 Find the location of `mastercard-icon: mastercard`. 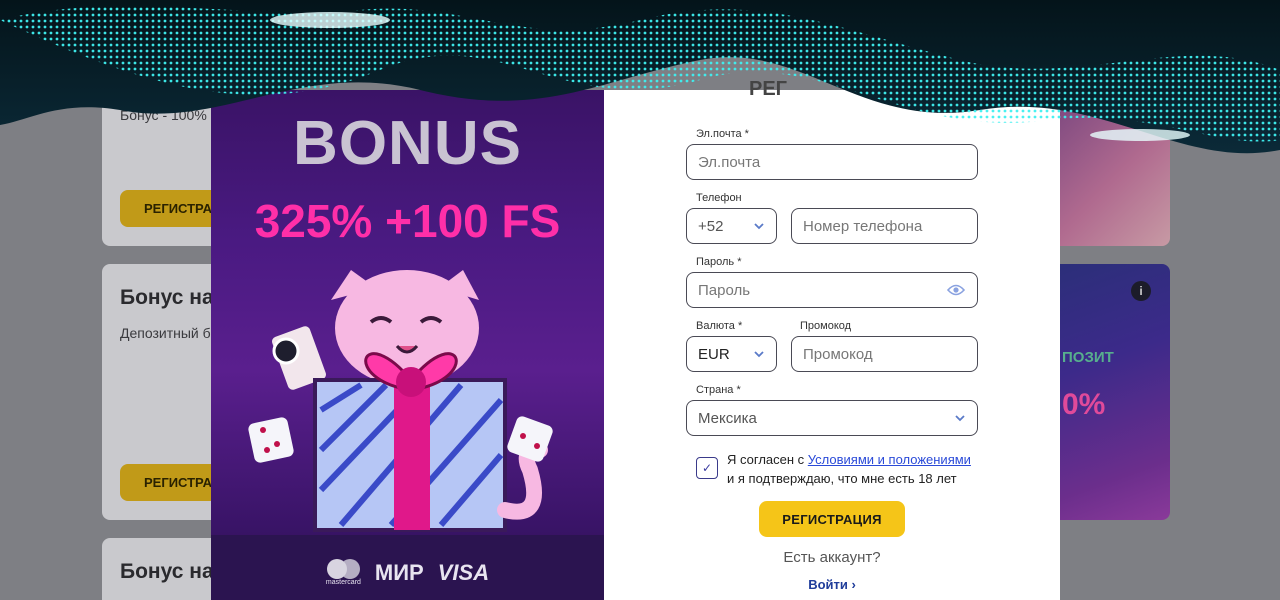

mastercard-icon: mastercard is located at coordinates (343, 572).